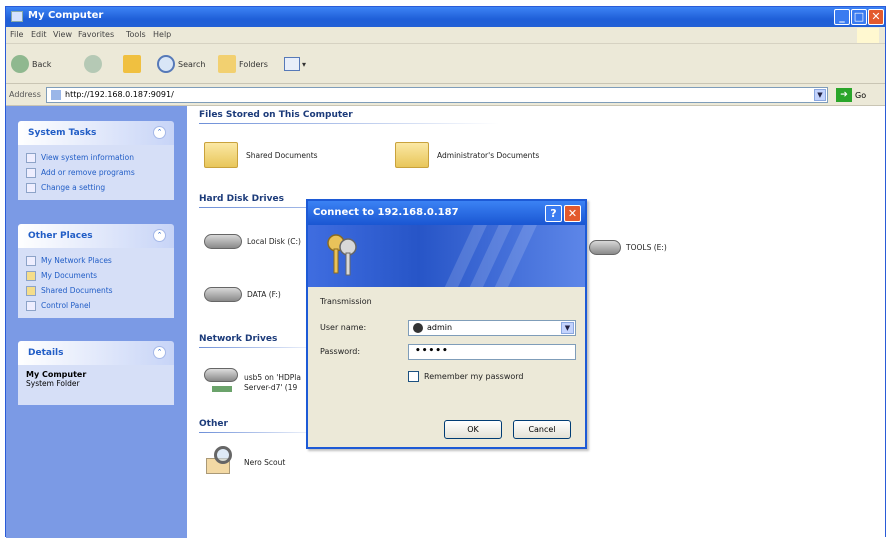 This screenshot has width=892, height=538. What do you see at coordinates (66, 15) in the screenshot?
I see `window-title: My Computer` at bounding box center [66, 15].